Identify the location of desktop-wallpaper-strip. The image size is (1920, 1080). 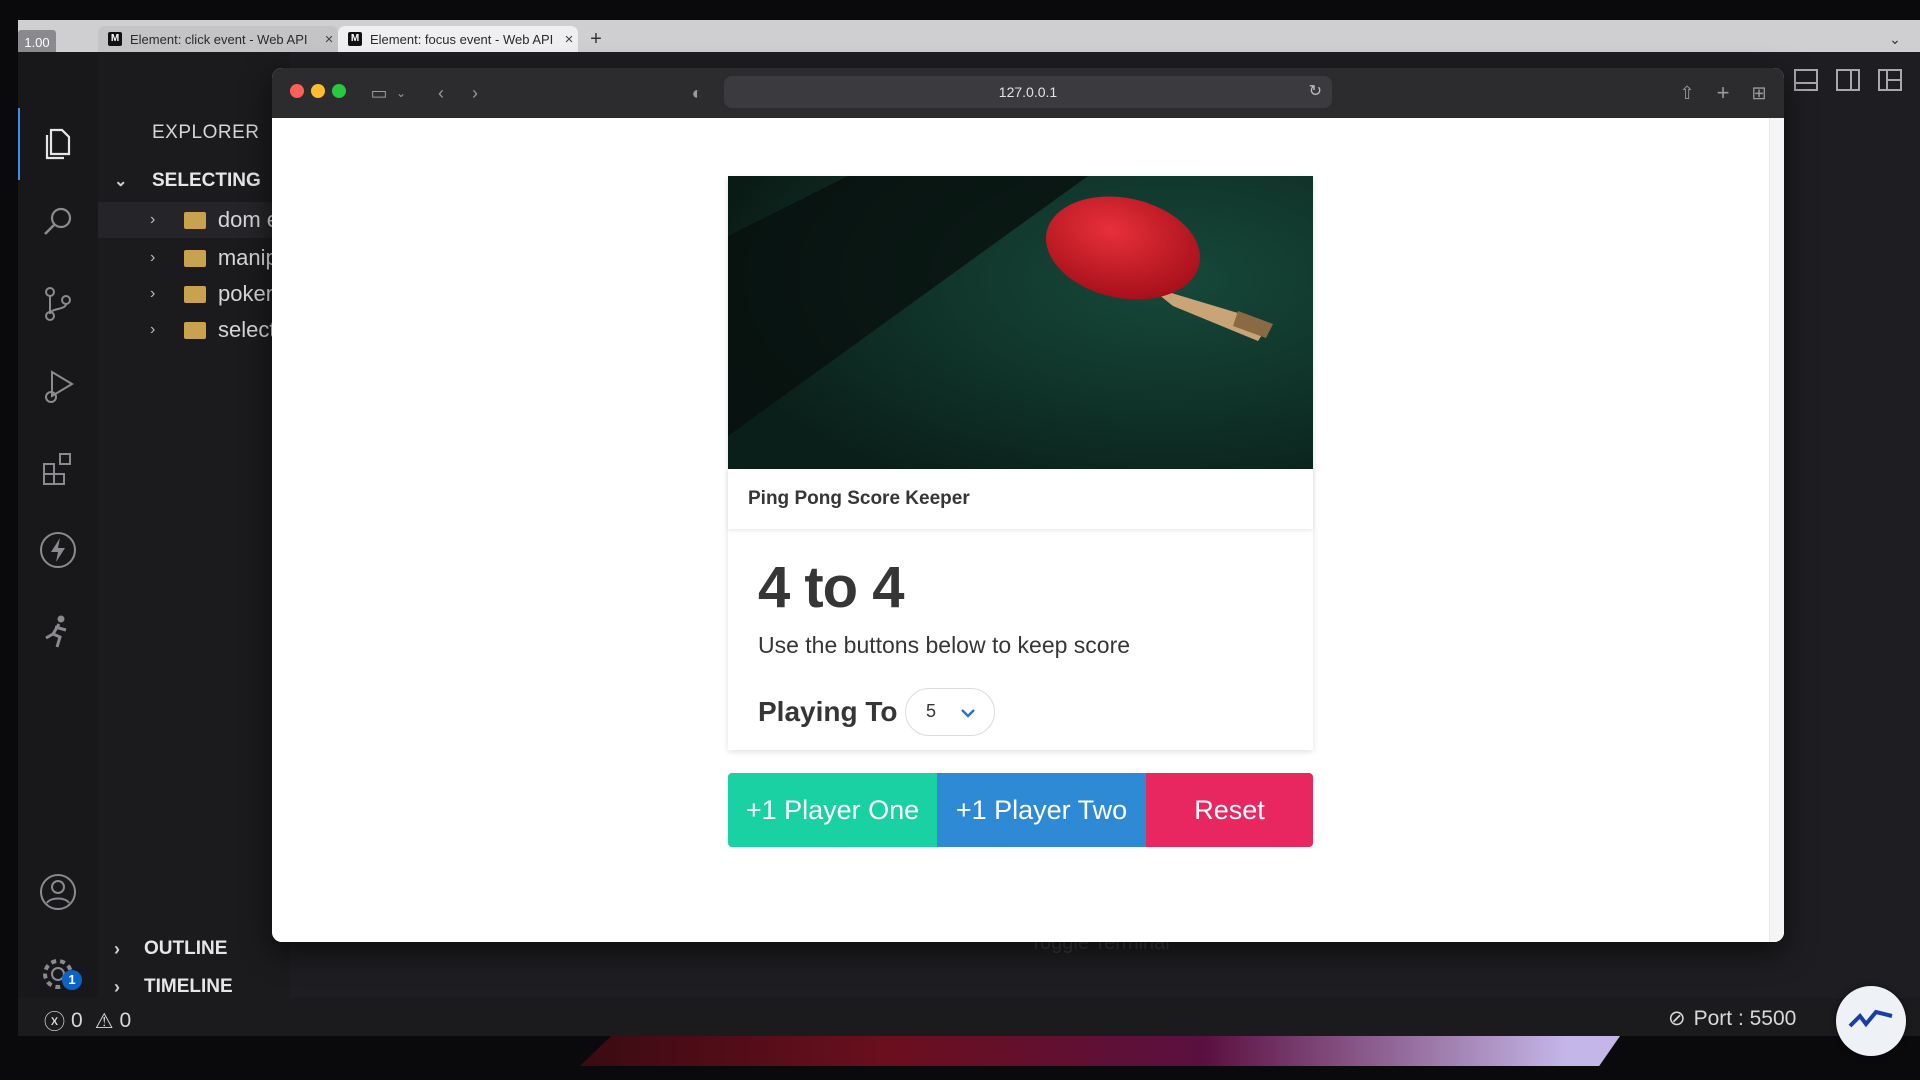
(1100, 1051).